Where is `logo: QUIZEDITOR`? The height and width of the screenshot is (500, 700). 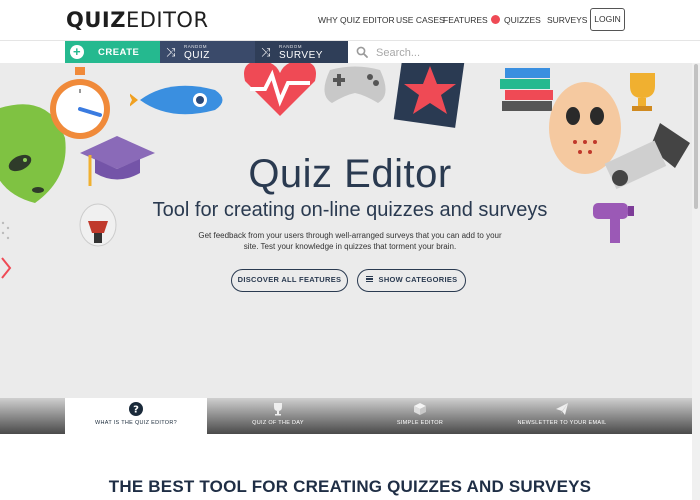
logo: QUIZEDITOR is located at coordinates (137, 20).